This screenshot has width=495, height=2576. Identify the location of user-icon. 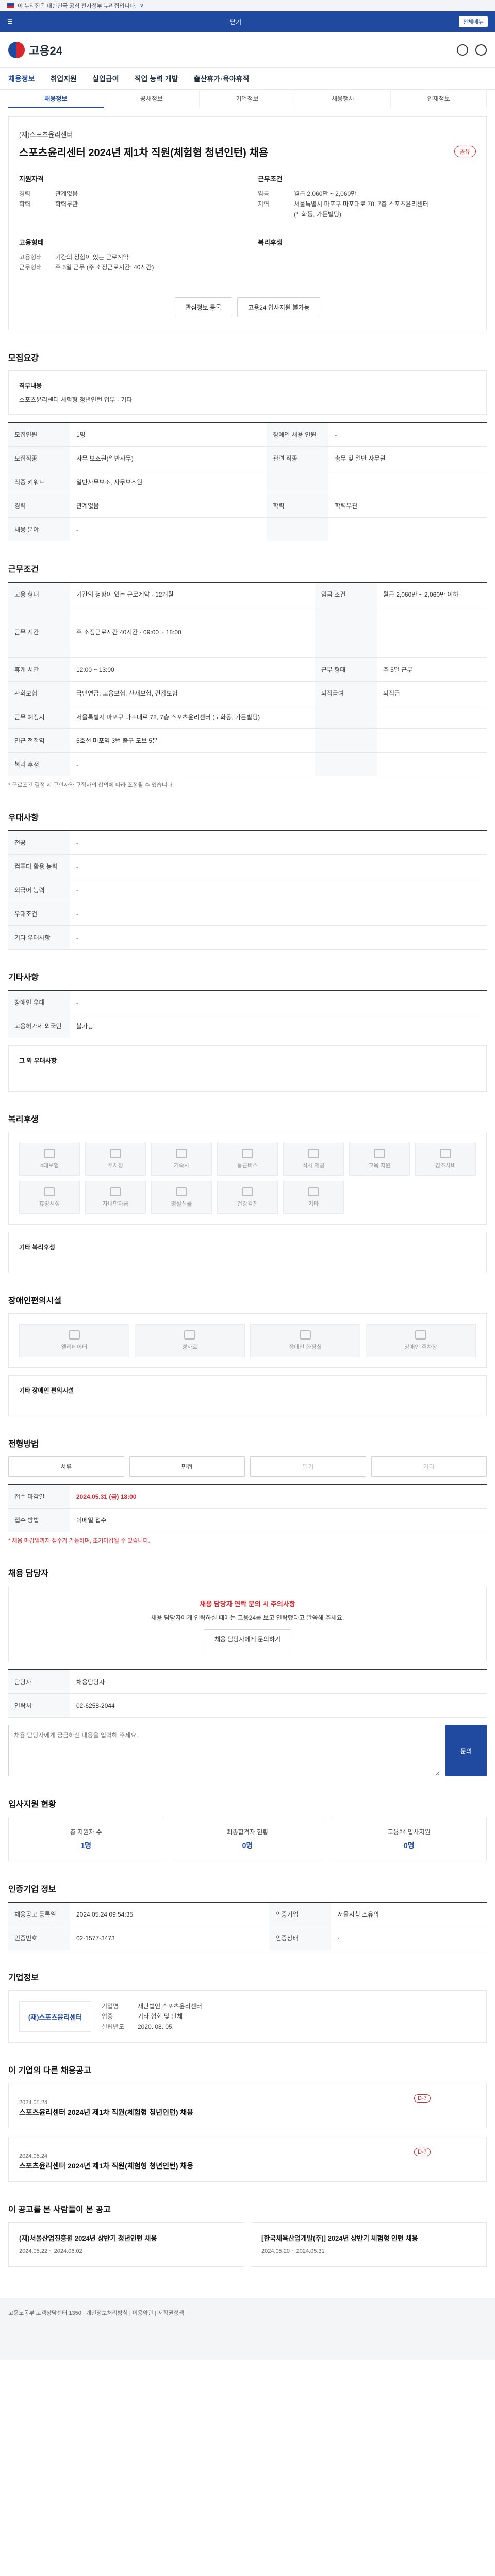
(481, 50).